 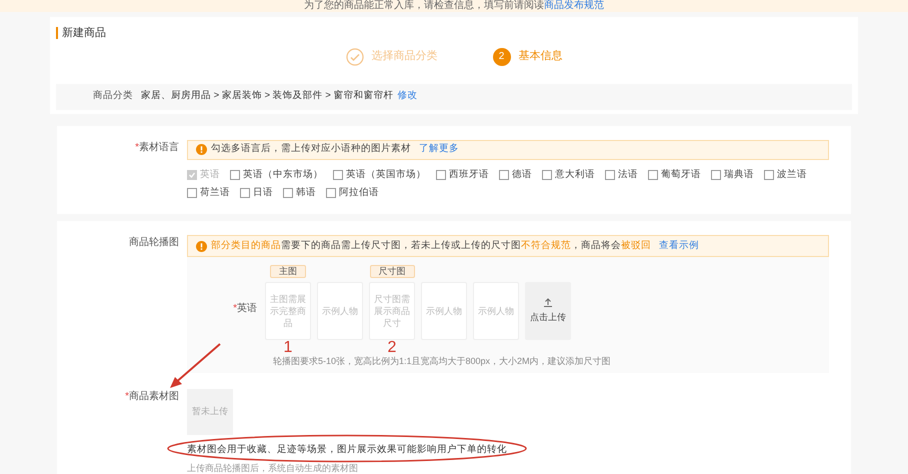 I want to click on annotation-arrow, so click(x=195, y=366).